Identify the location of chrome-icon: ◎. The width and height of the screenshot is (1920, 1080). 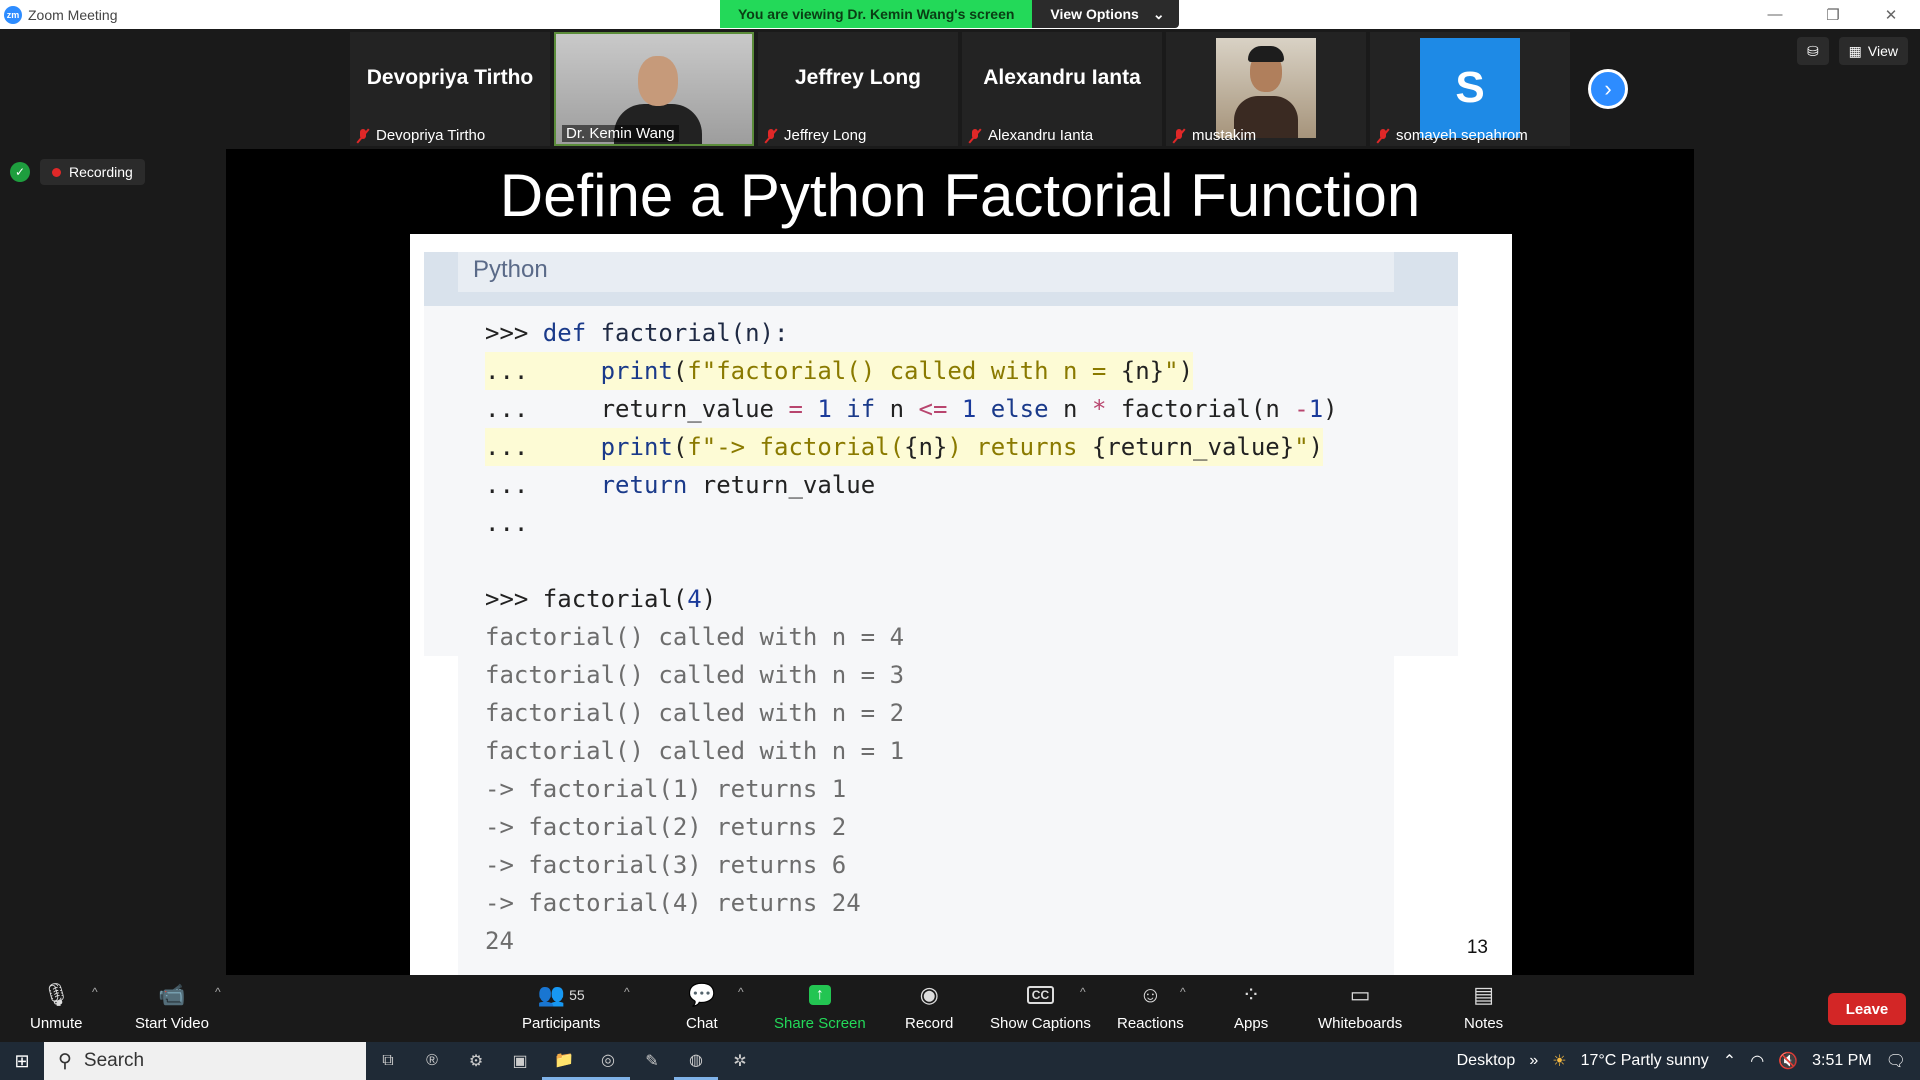
(608, 1061).